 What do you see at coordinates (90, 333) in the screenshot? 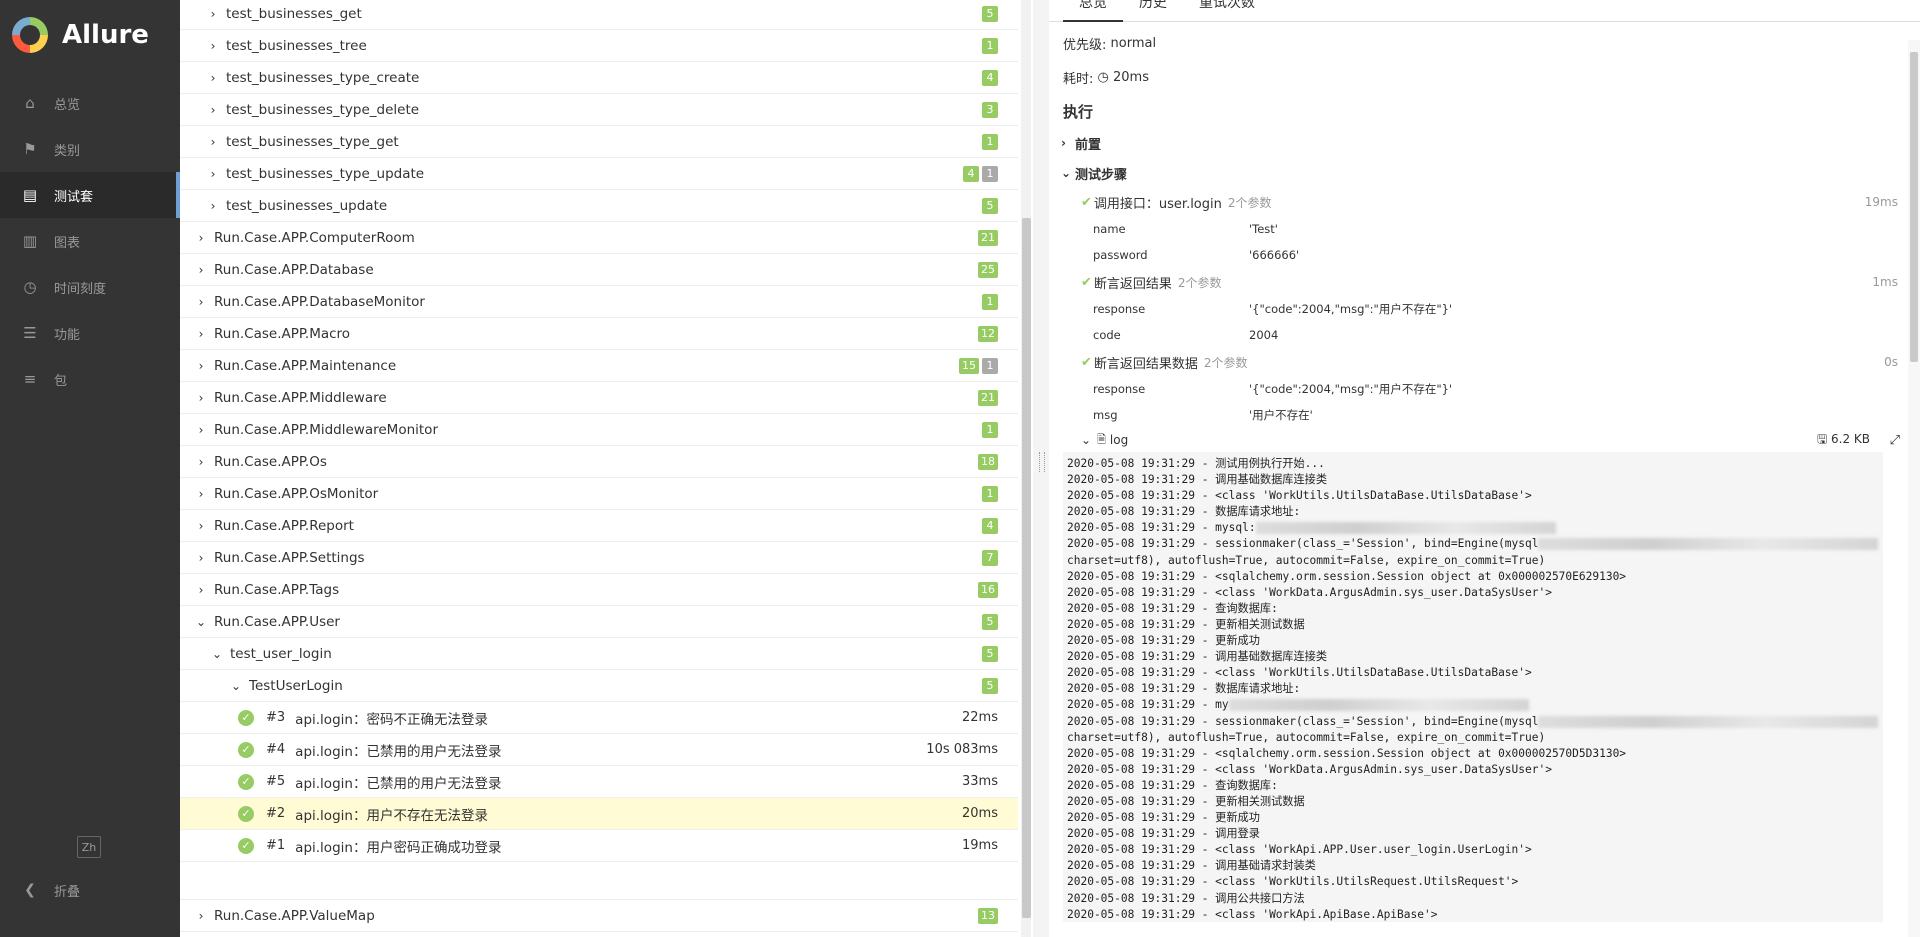
I see `nav-item-5: ☰ 功能` at bounding box center [90, 333].